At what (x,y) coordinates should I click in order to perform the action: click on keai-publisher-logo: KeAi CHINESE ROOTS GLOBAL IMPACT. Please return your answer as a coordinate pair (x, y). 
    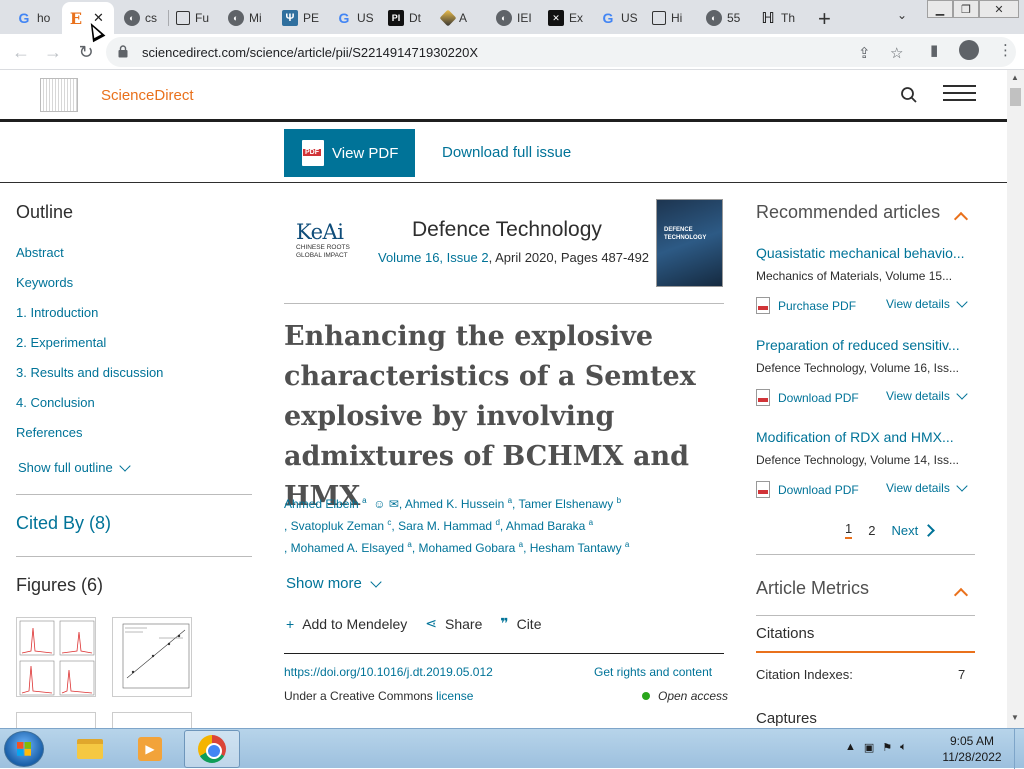
    Looking at the image, I should click on (327, 240).